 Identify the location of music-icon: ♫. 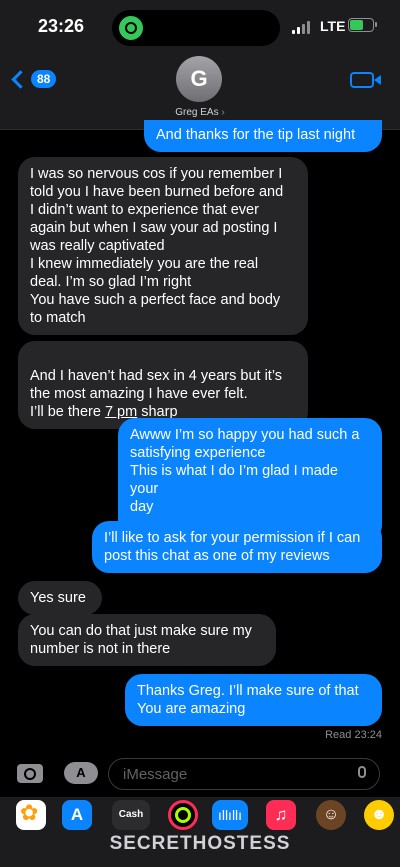
(281, 815).